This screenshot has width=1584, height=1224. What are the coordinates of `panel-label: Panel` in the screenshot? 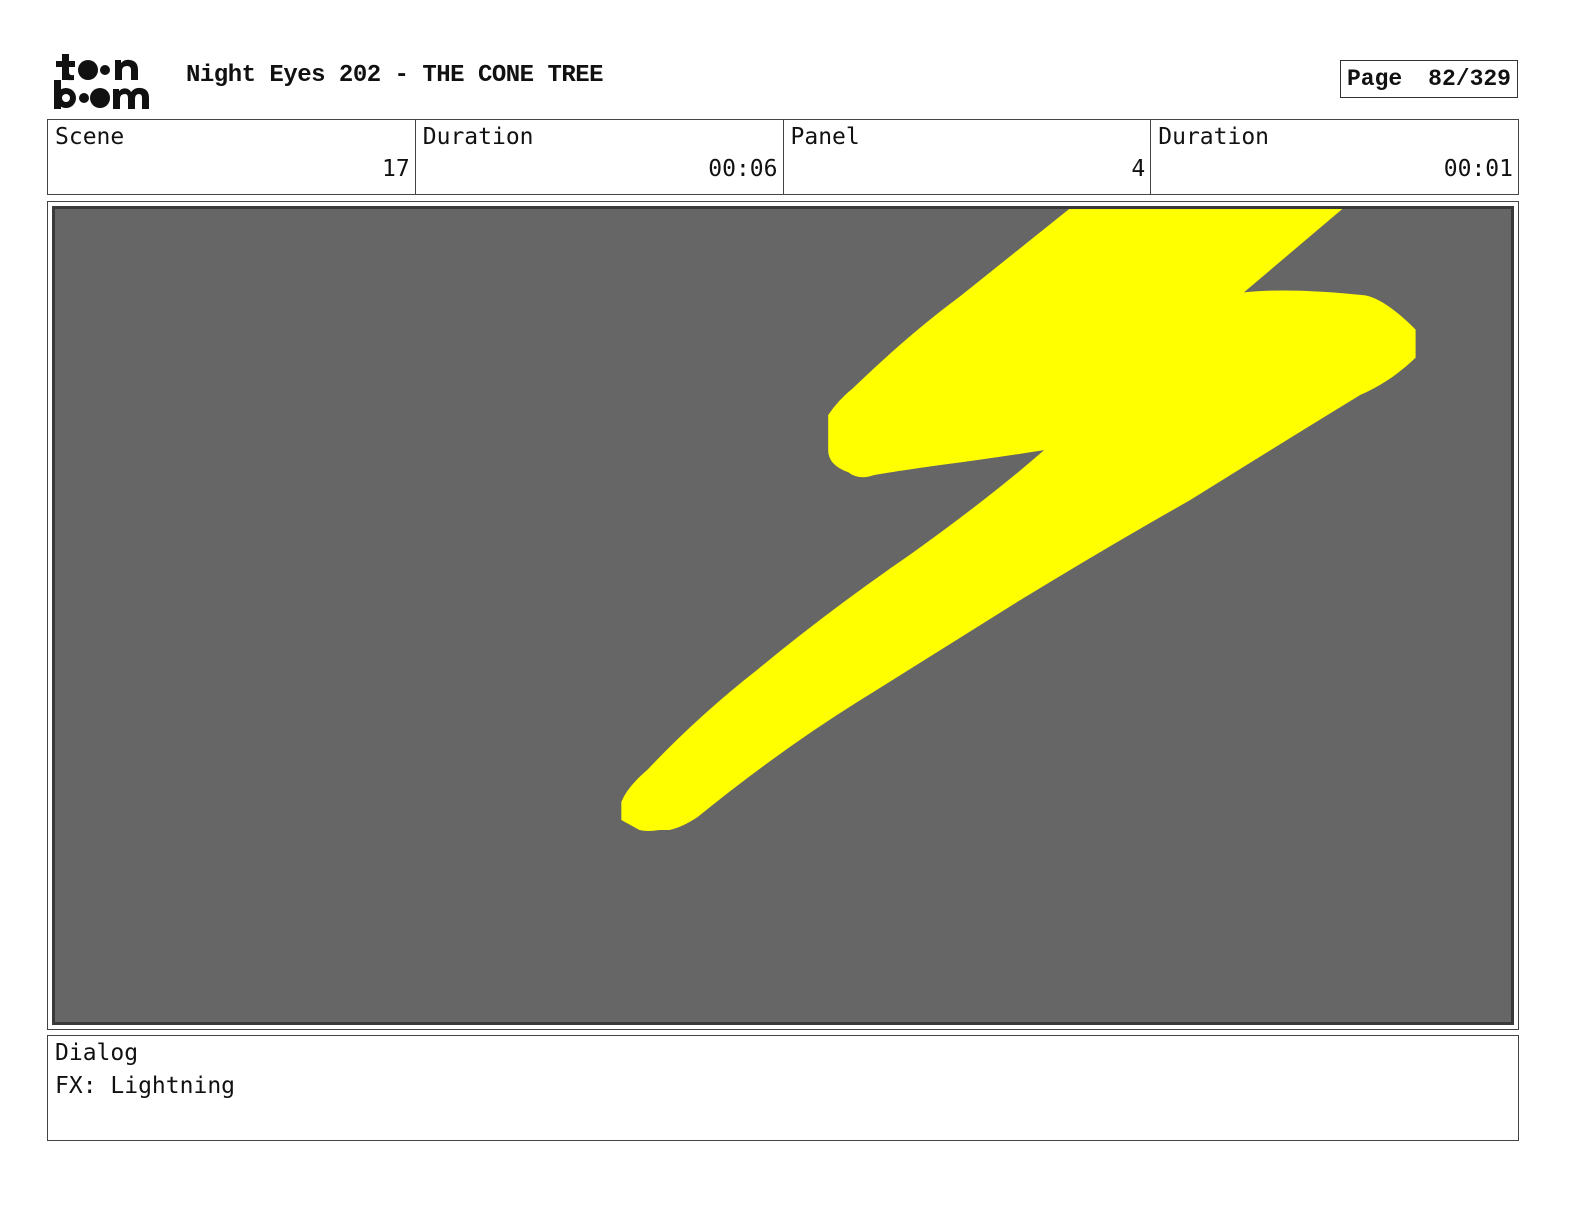 It's located at (825, 137).